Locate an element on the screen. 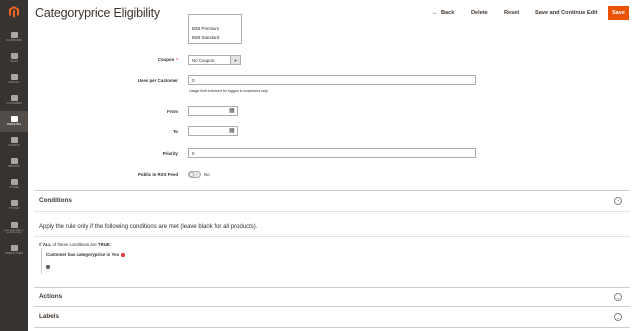  rule-mid-text: of these conditions are is located at coordinates (74, 244).